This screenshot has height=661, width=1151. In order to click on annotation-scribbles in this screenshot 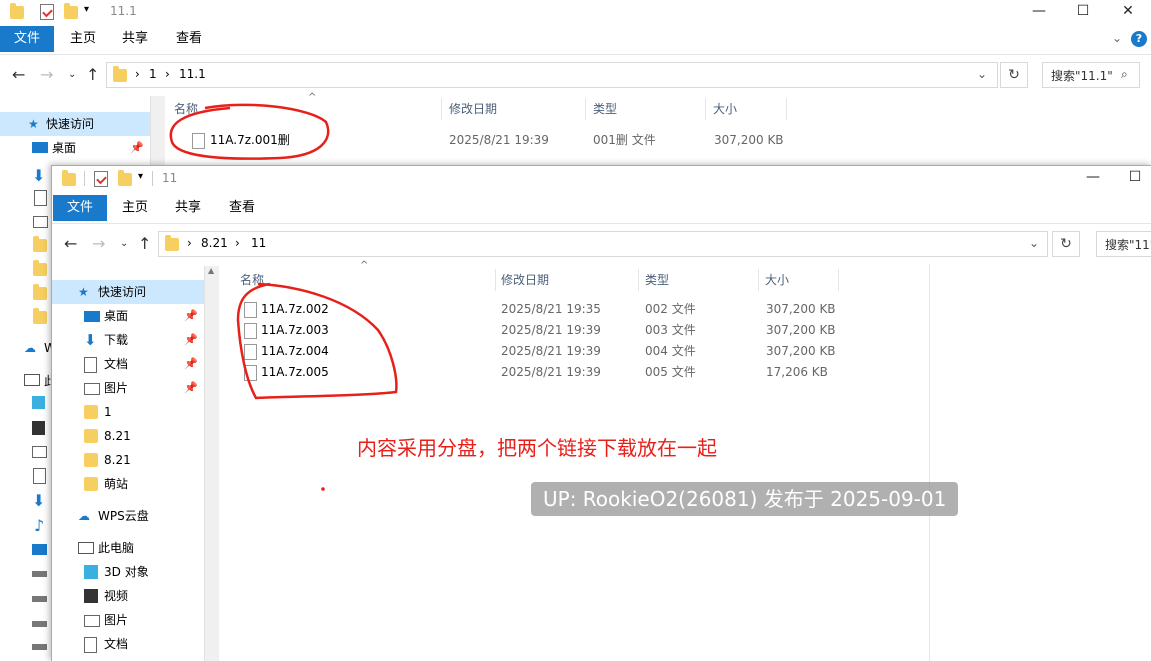, I will do `click(283, 297)`.